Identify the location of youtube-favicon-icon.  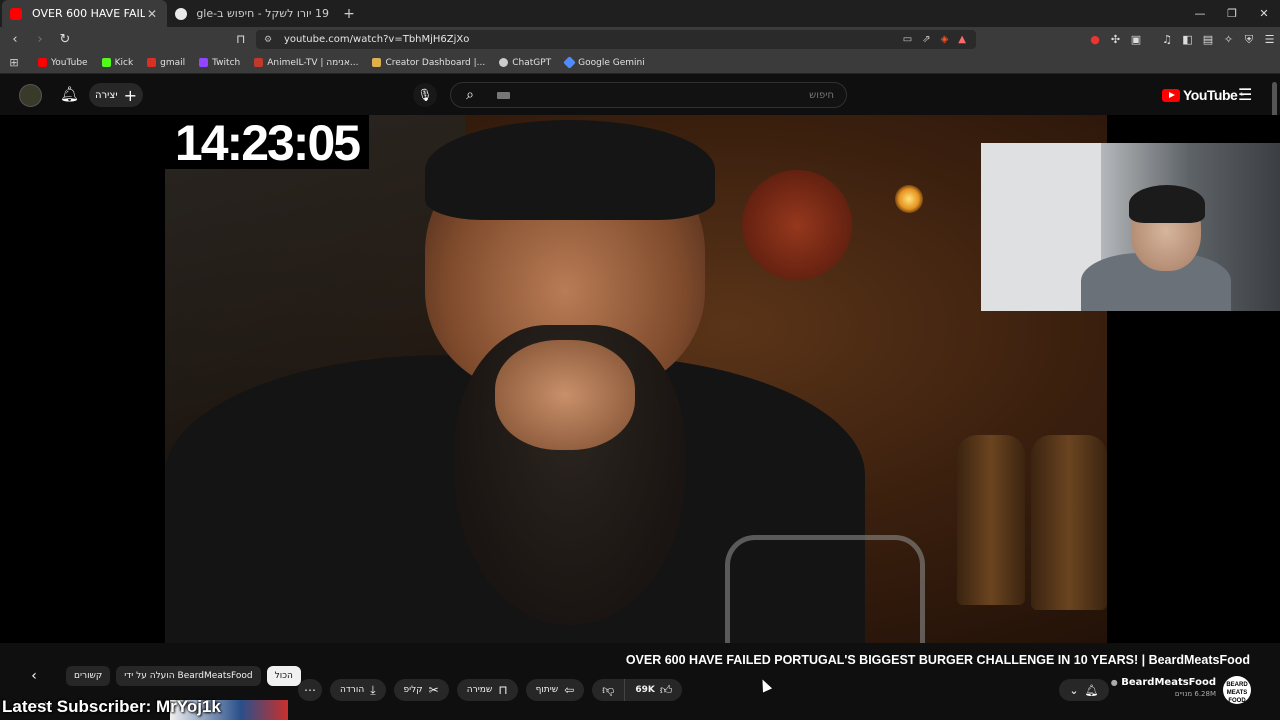
(16, 13).